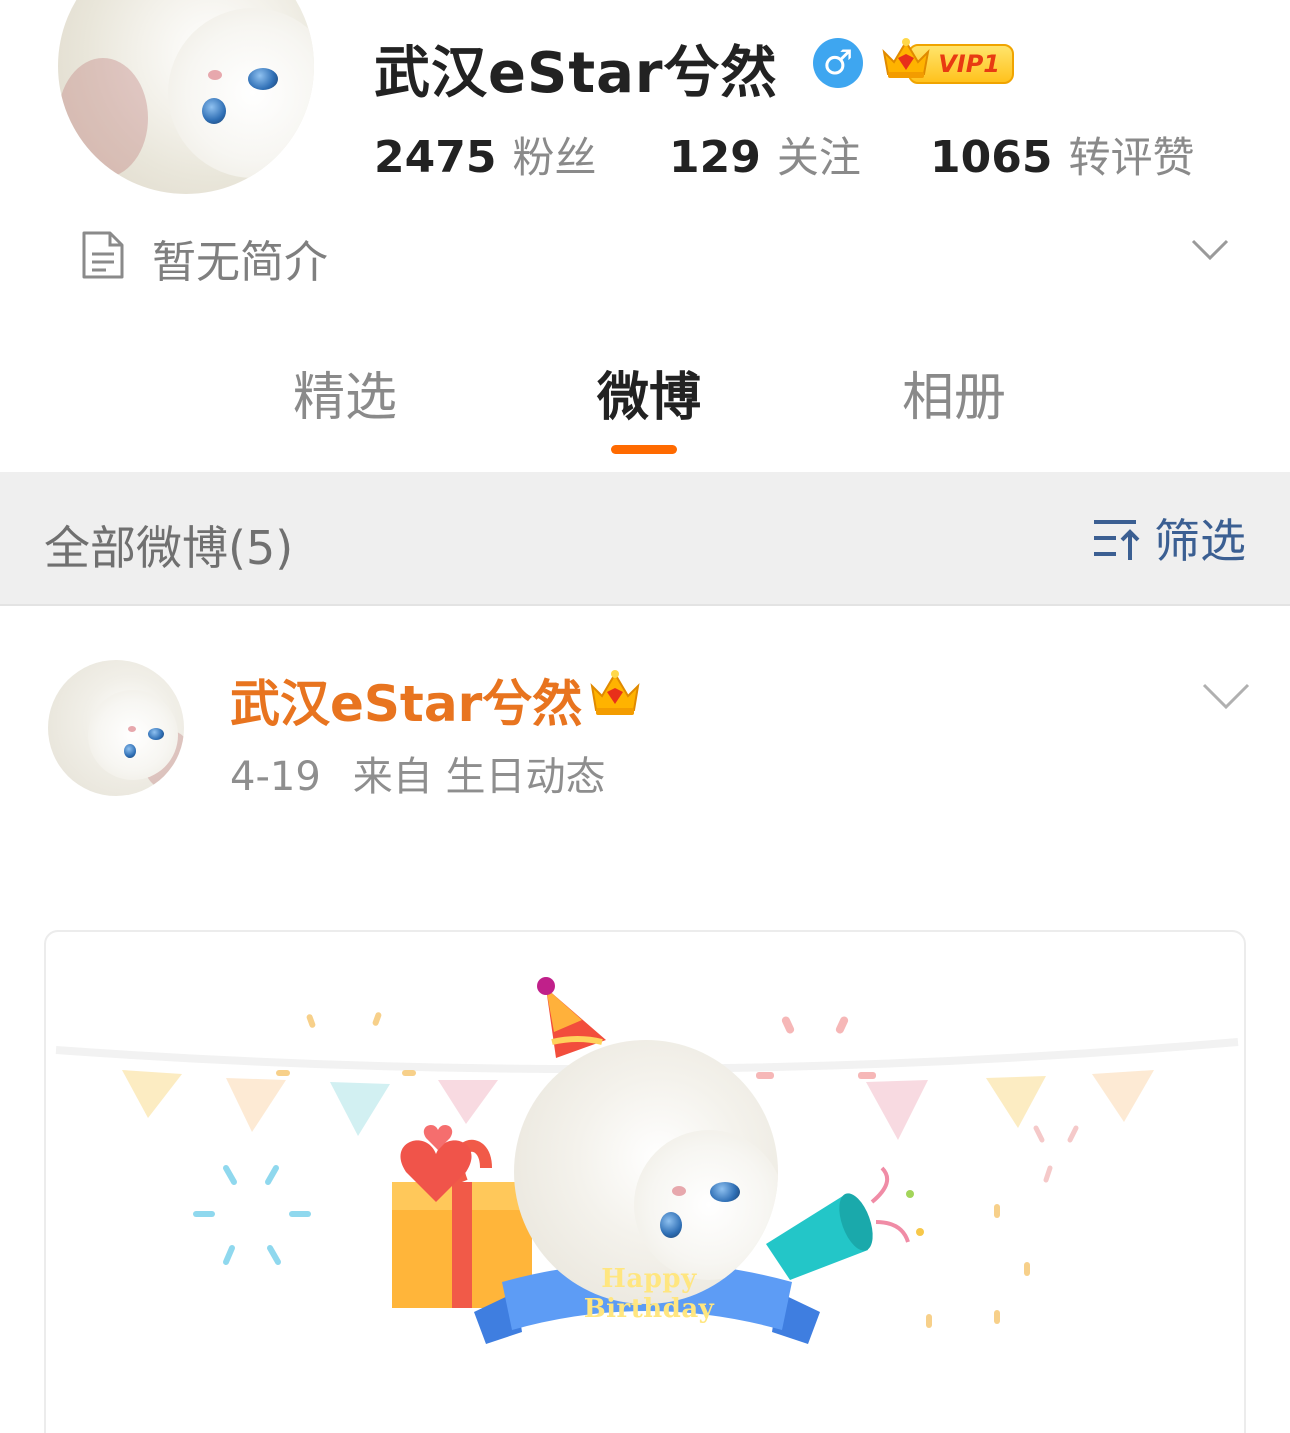 Image resolution: width=1290 pixels, height=1433 pixels. I want to click on post-meta: 4-19 来自 生日动态, so click(418, 773).